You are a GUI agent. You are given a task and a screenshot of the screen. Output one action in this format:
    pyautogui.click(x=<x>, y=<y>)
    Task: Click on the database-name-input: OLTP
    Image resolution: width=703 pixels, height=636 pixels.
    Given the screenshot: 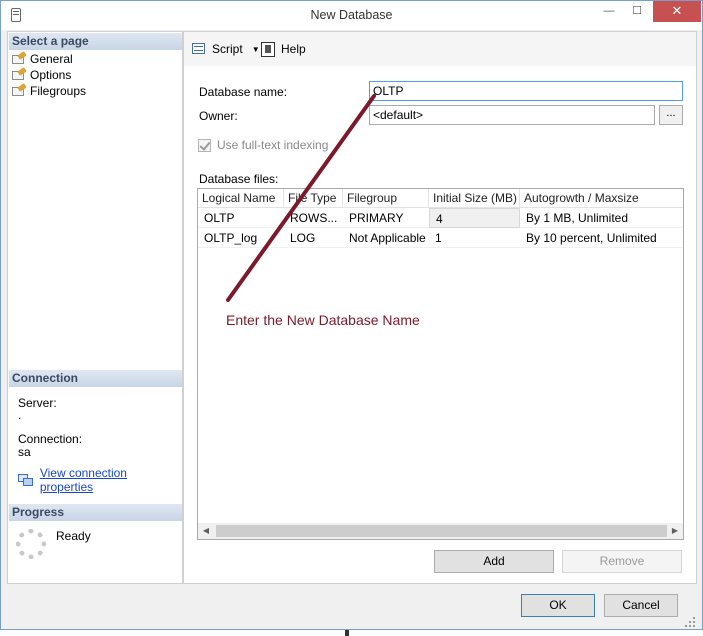 What is the action you would take?
    pyautogui.click(x=526, y=91)
    